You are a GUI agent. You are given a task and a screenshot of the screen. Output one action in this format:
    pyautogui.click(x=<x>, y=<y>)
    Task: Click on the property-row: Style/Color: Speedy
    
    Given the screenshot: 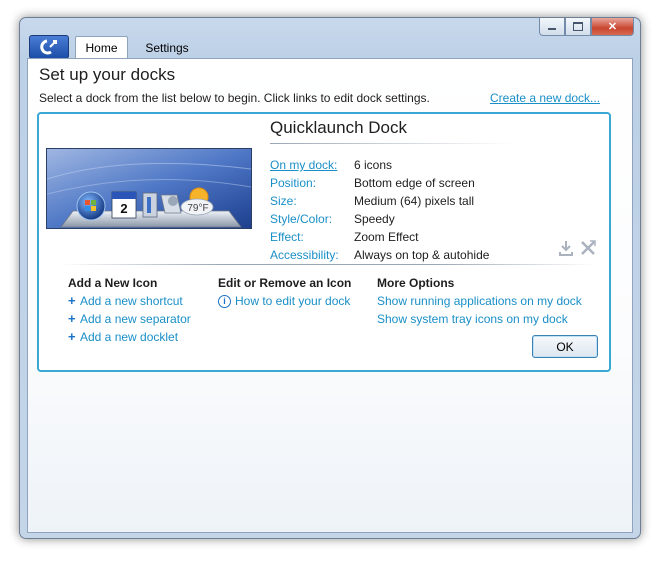 What is the action you would take?
    pyautogui.click(x=379, y=219)
    